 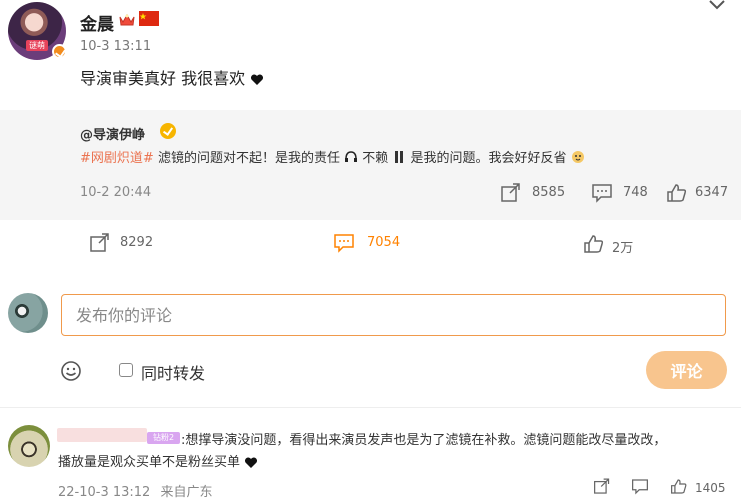 What do you see at coordinates (686, 370) in the screenshot?
I see `submit-comment-button: 评论` at bounding box center [686, 370].